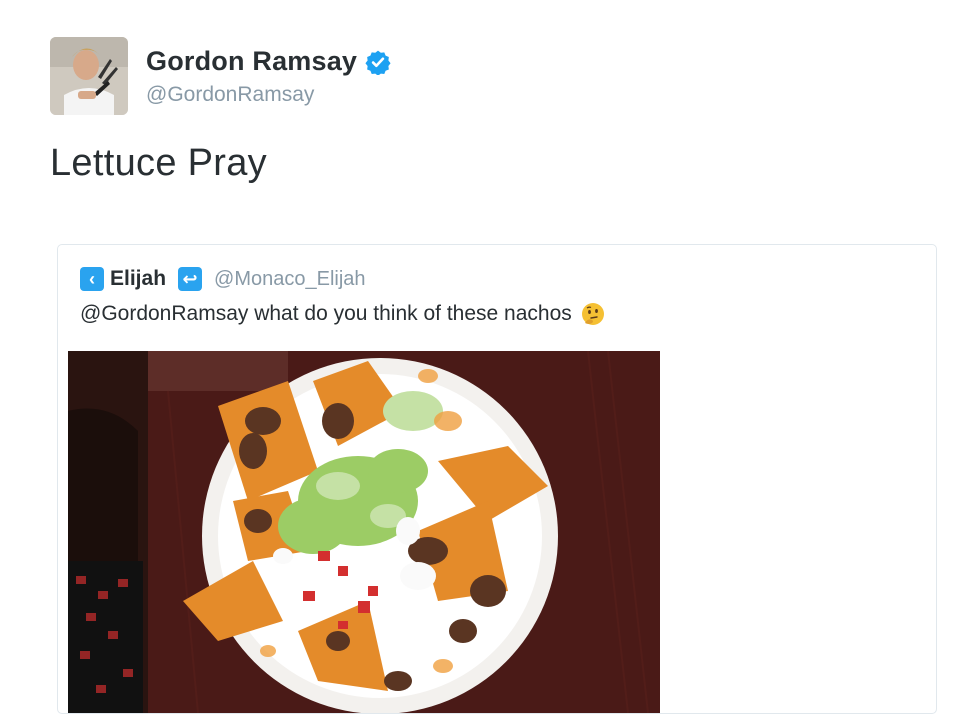 The image size is (980, 727). Describe the element at coordinates (89, 76) in the screenshot. I see `avatar` at that location.